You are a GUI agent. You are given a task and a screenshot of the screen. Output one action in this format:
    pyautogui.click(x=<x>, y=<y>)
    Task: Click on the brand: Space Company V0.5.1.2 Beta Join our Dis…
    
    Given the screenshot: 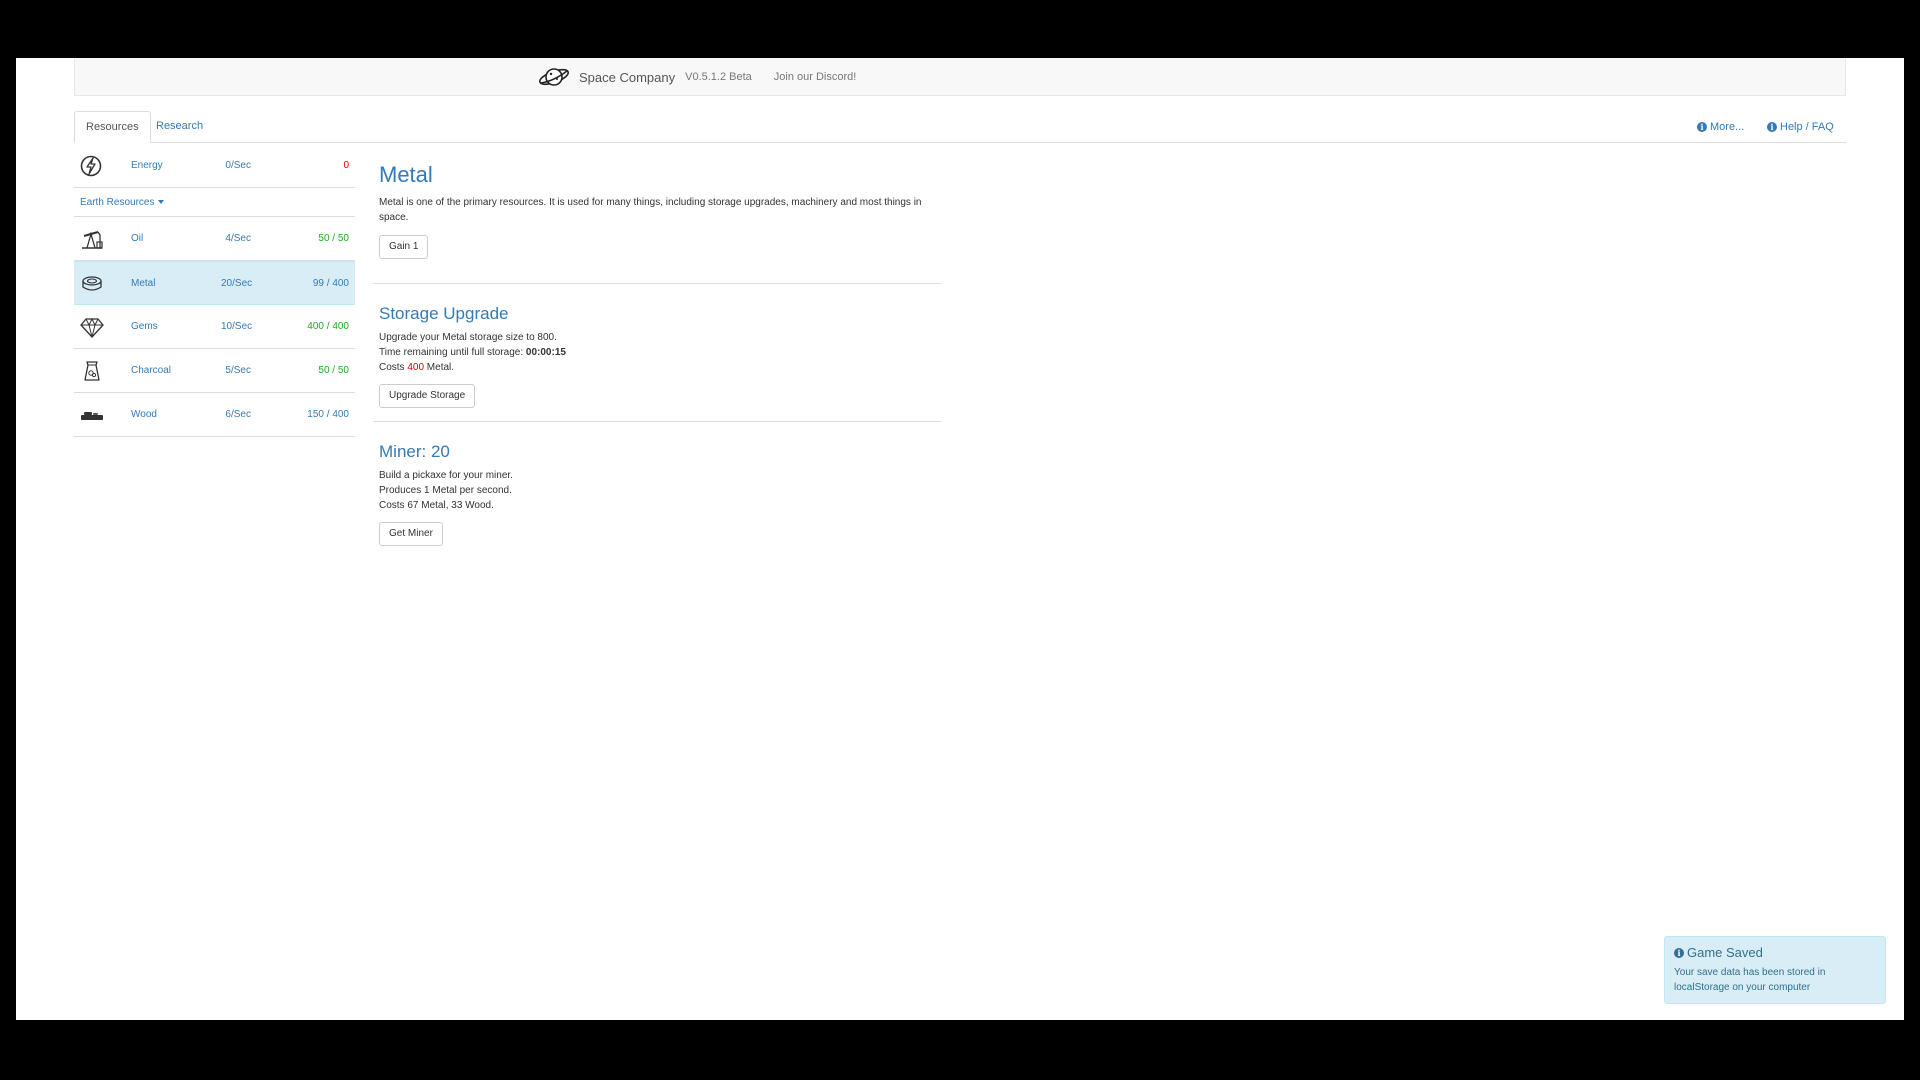 What is the action you would take?
    pyautogui.click(x=696, y=77)
    